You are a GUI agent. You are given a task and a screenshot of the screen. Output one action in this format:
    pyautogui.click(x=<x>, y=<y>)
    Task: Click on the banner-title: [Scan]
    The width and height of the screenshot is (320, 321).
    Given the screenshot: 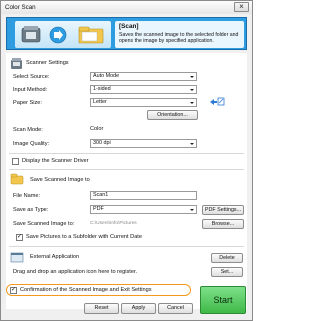 What is the action you would take?
    pyautogui.click(x=129, y=26)
    